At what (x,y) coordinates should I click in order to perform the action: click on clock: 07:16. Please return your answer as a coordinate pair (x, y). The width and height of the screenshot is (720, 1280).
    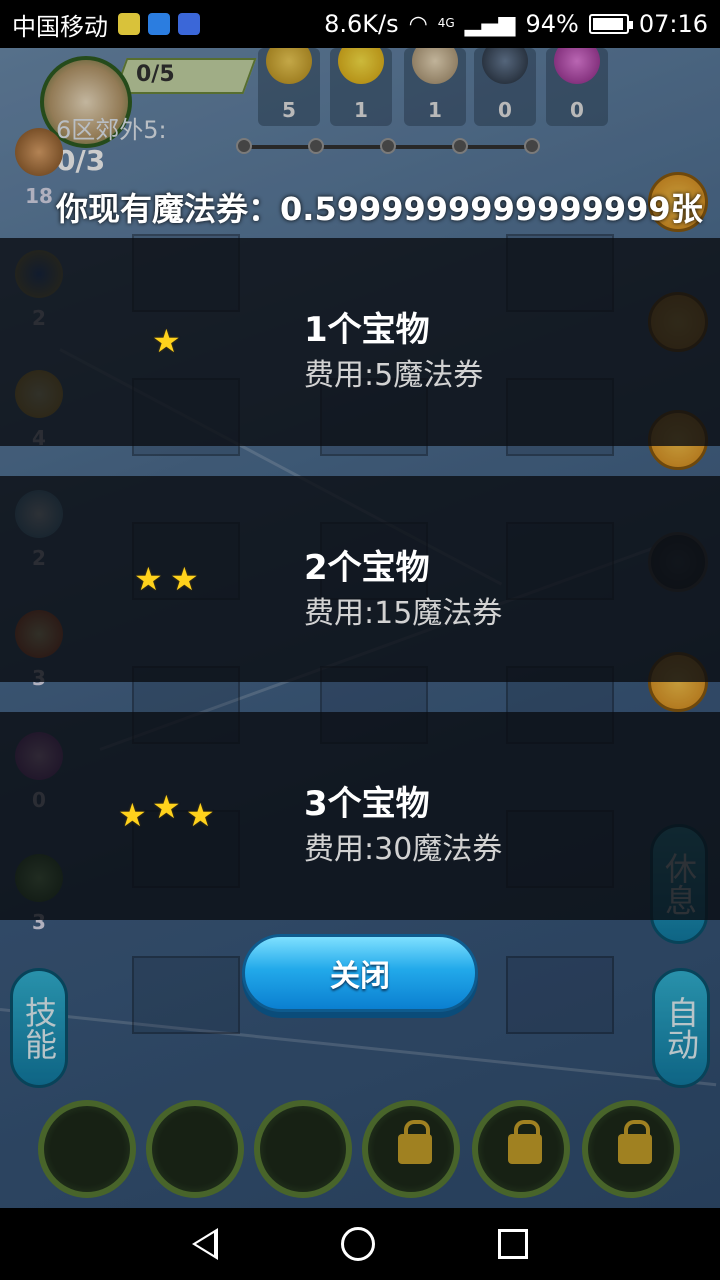
    Looking at the image, I should click on (673, 24).